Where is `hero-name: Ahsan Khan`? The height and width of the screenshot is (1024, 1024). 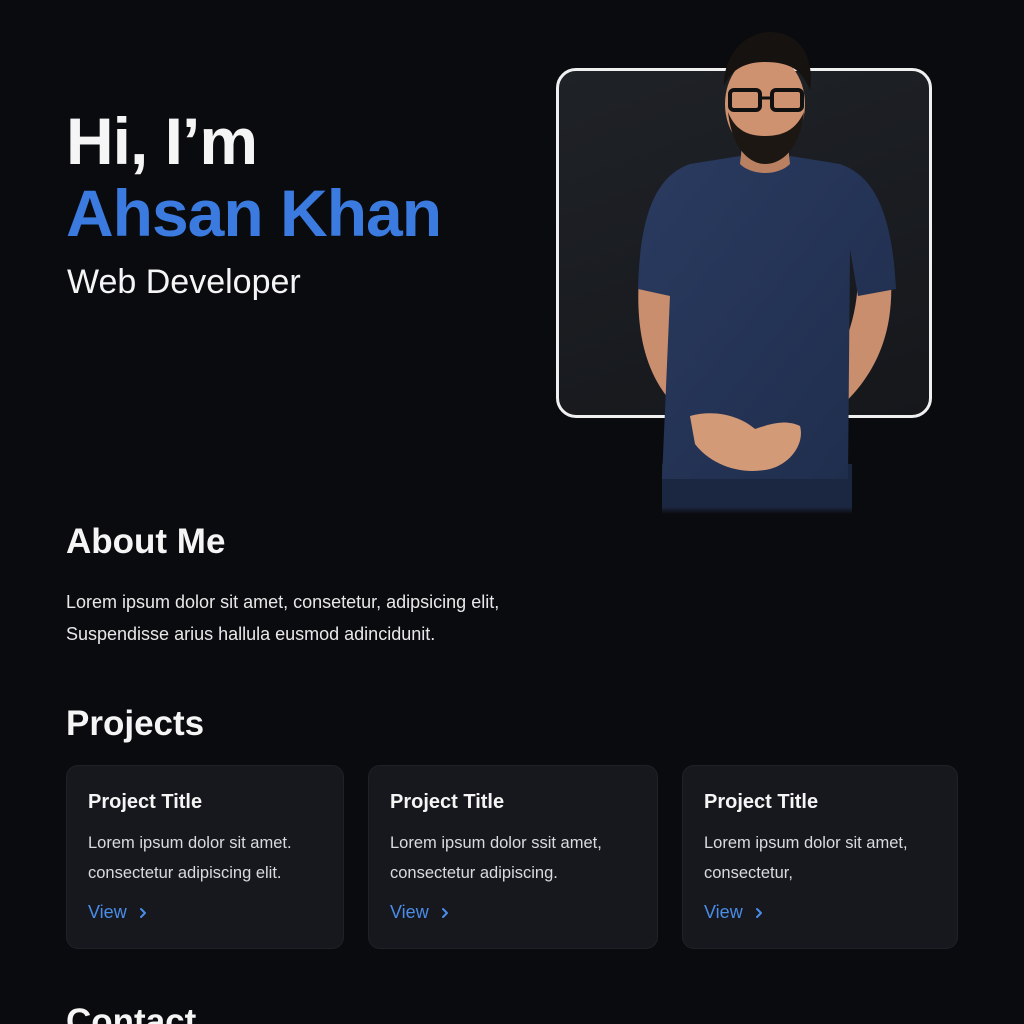
hero-name: Ahsan Khan is located at coordinates (254, 213).